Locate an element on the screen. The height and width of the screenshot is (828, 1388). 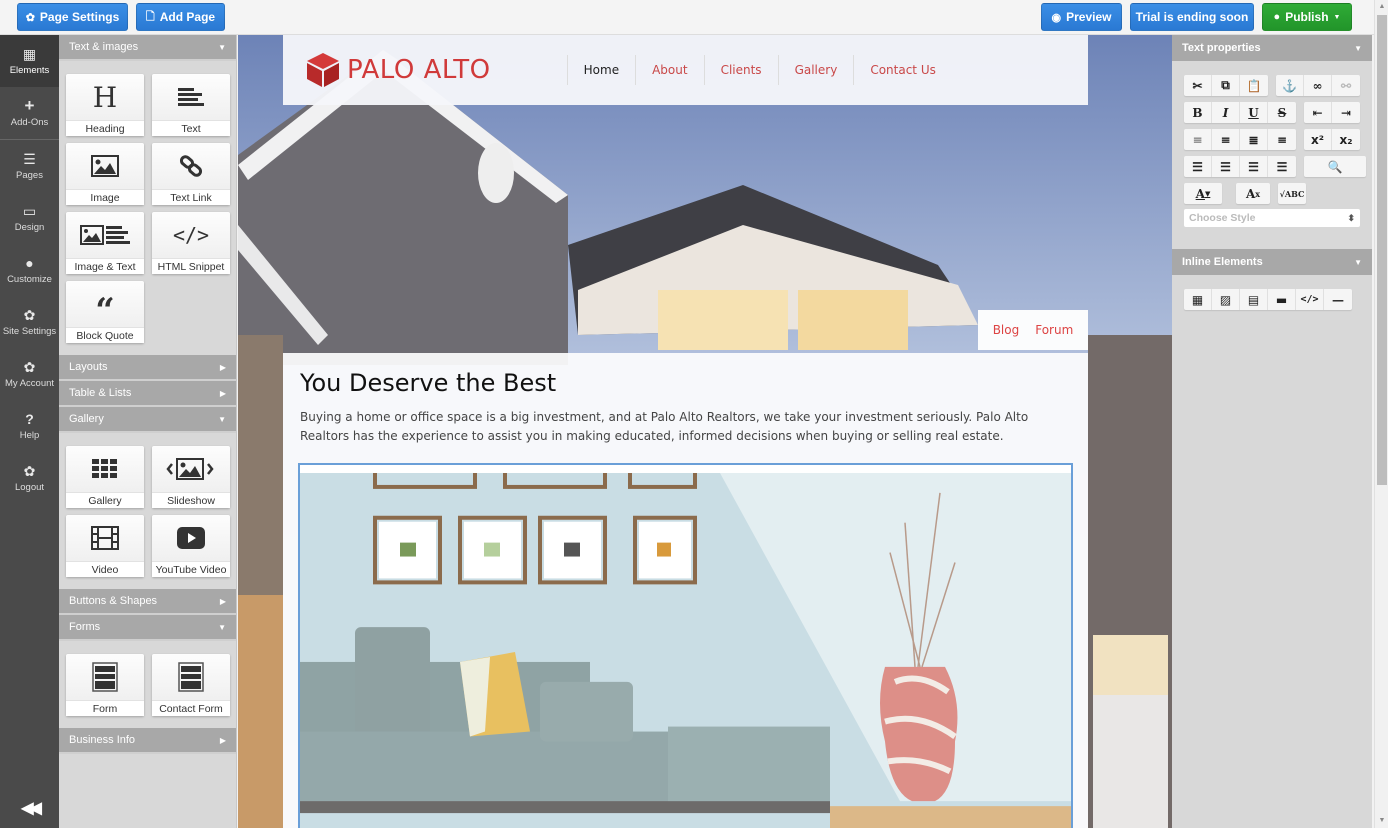
site-nav-contact: Contact Us is located at coordinates (902, 70).